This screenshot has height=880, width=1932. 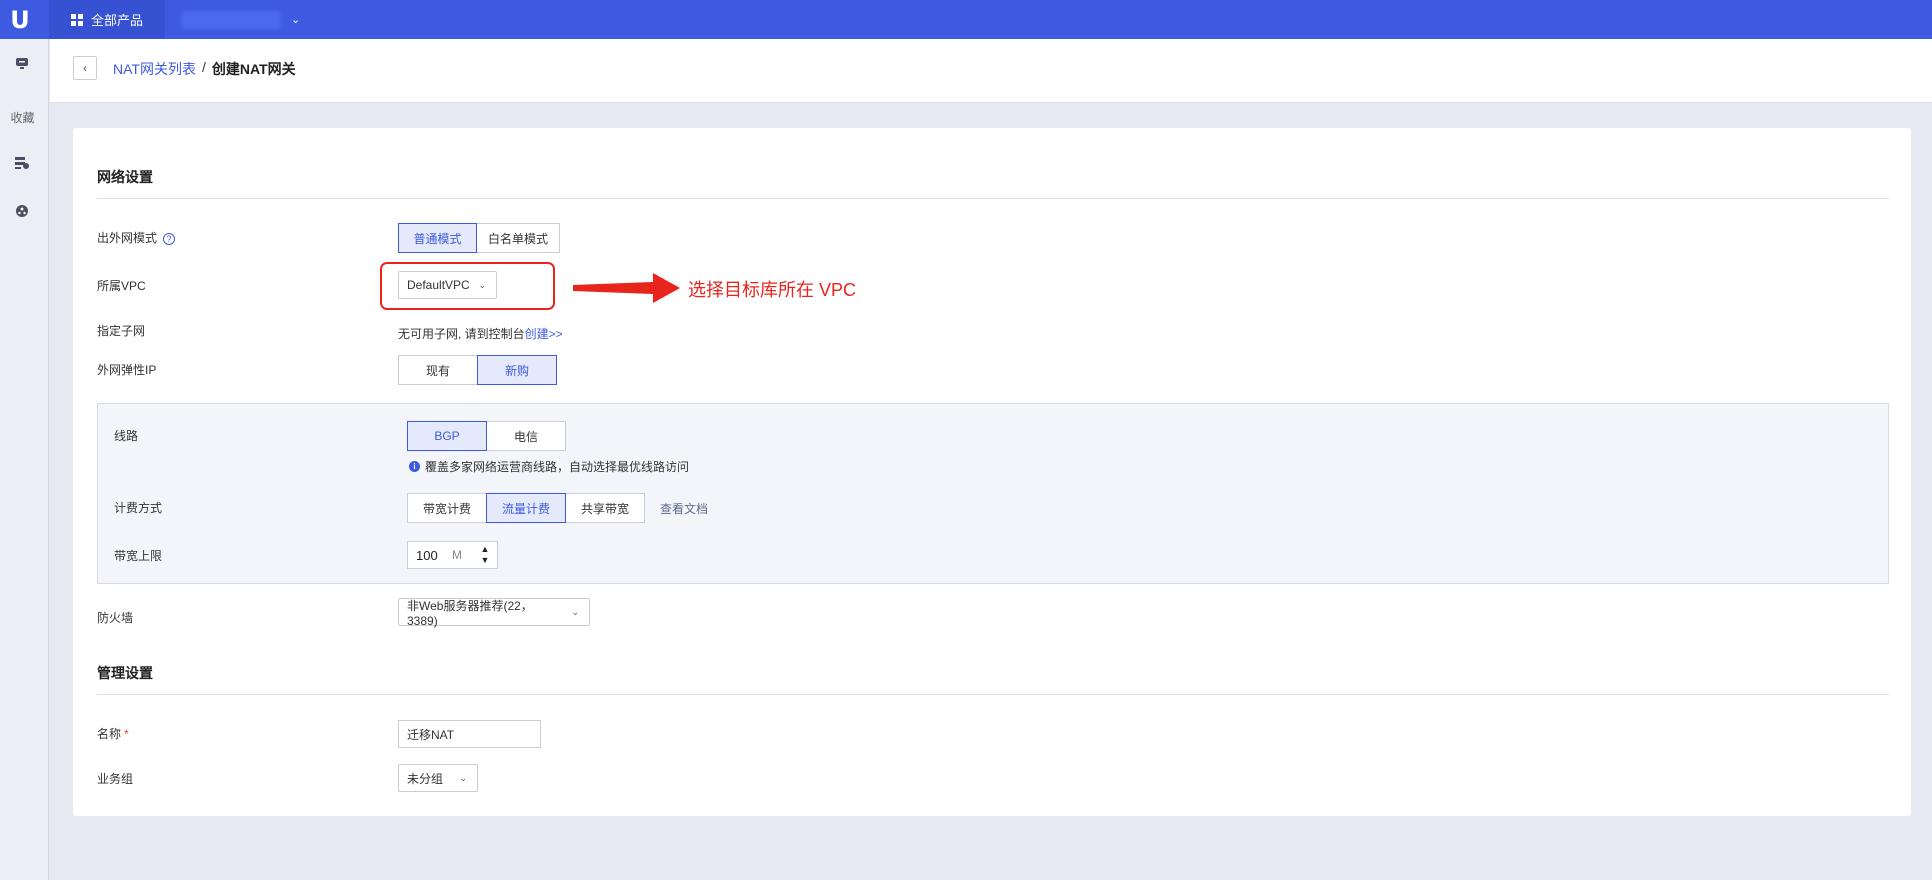 What do you see at coordinates (544, 334) in the screenshot?
I see `create-subnet-link: 创建>>` at bounding box center [544, 334].